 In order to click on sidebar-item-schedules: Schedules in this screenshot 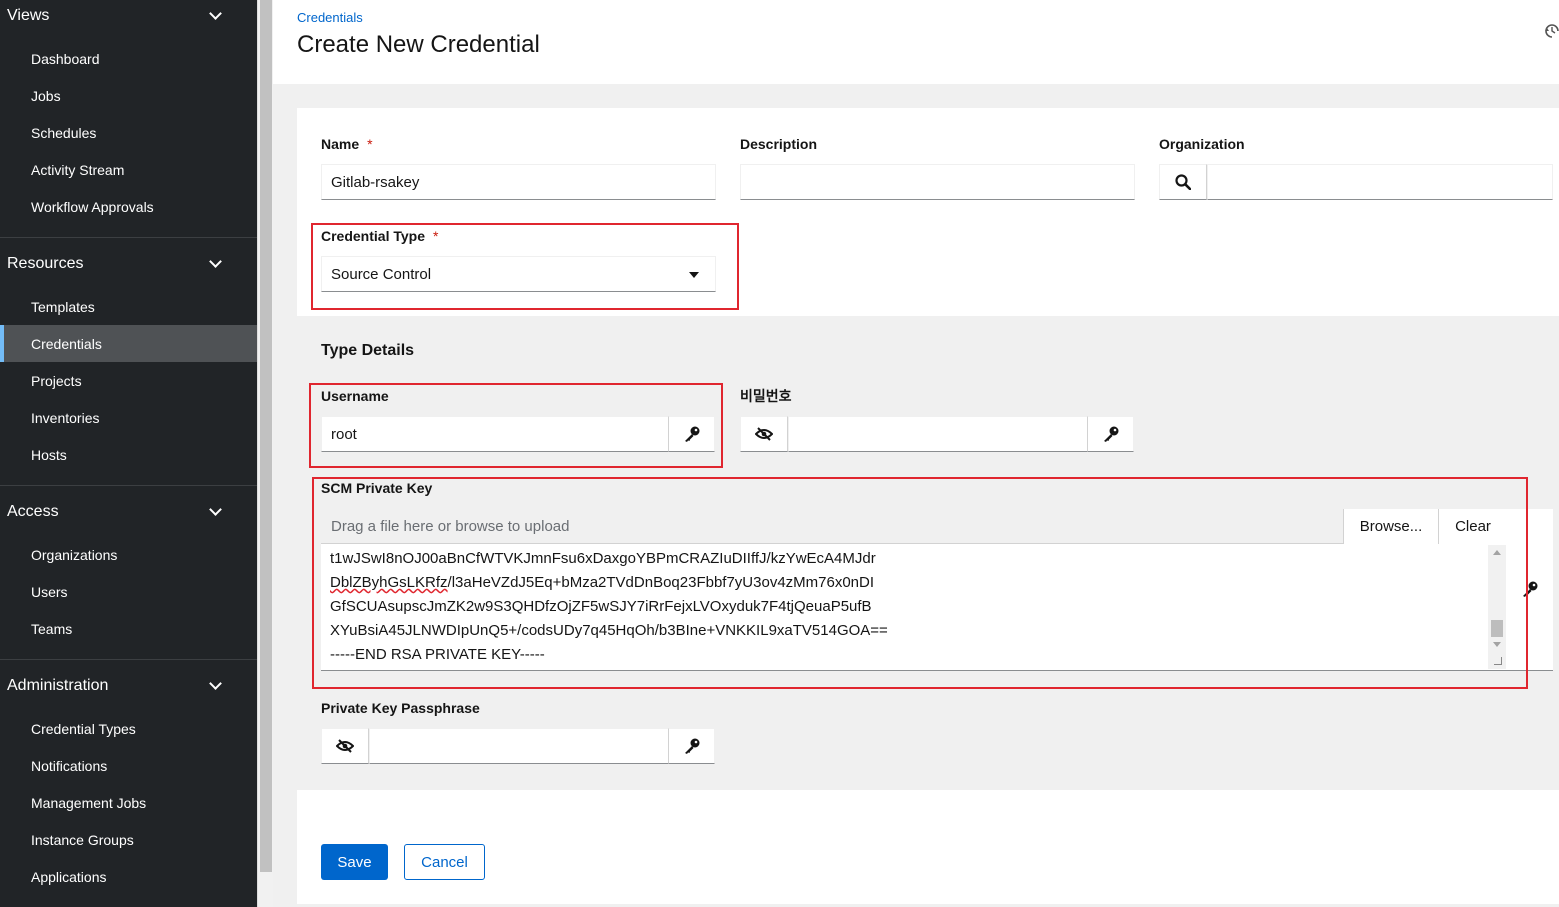, I will do `click(128, 132)`.